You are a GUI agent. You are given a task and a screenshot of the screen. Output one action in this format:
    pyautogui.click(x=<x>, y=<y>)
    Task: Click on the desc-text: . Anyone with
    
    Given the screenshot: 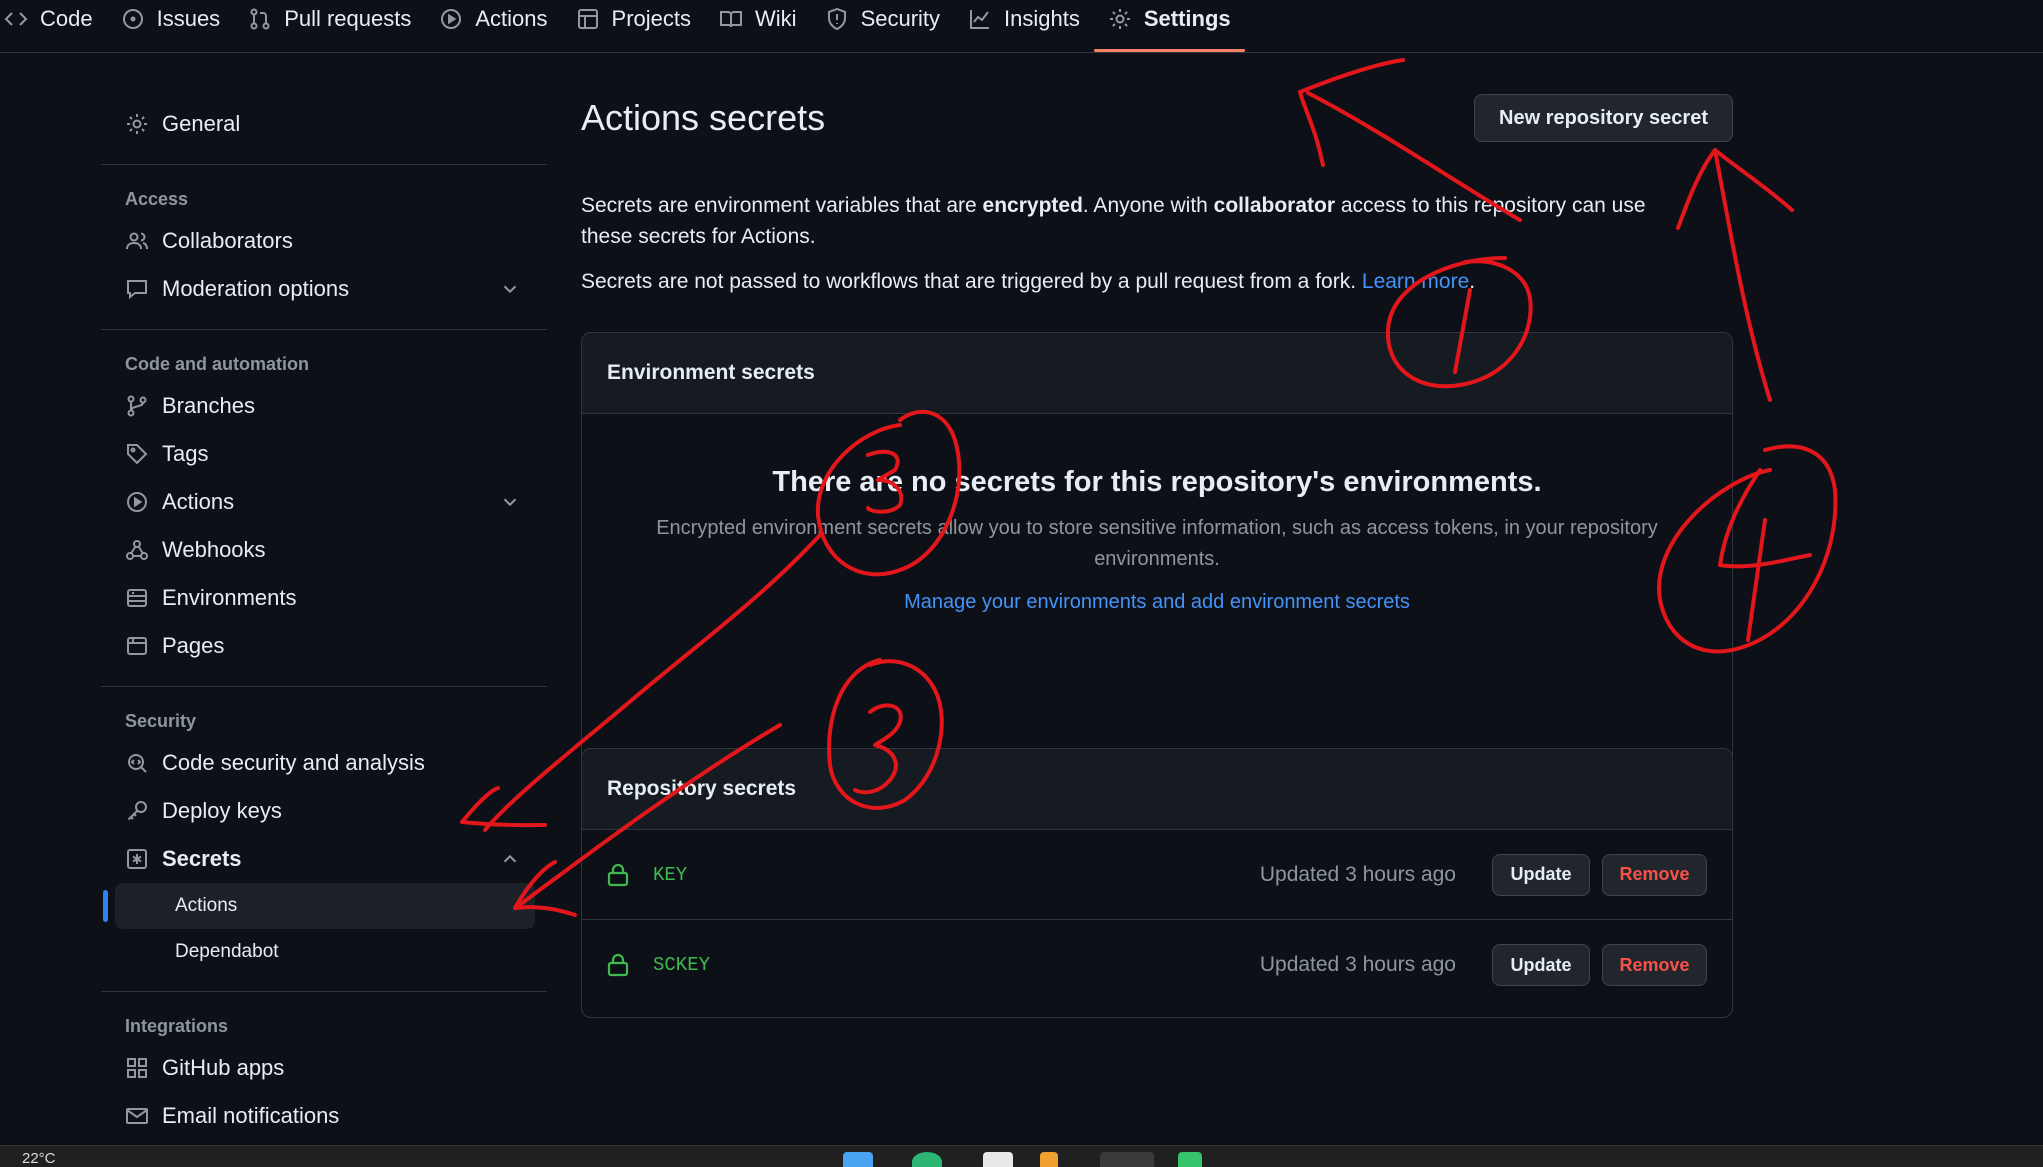 What is the action you would take?
    pyautogui.click(x=1148, y=205)
    